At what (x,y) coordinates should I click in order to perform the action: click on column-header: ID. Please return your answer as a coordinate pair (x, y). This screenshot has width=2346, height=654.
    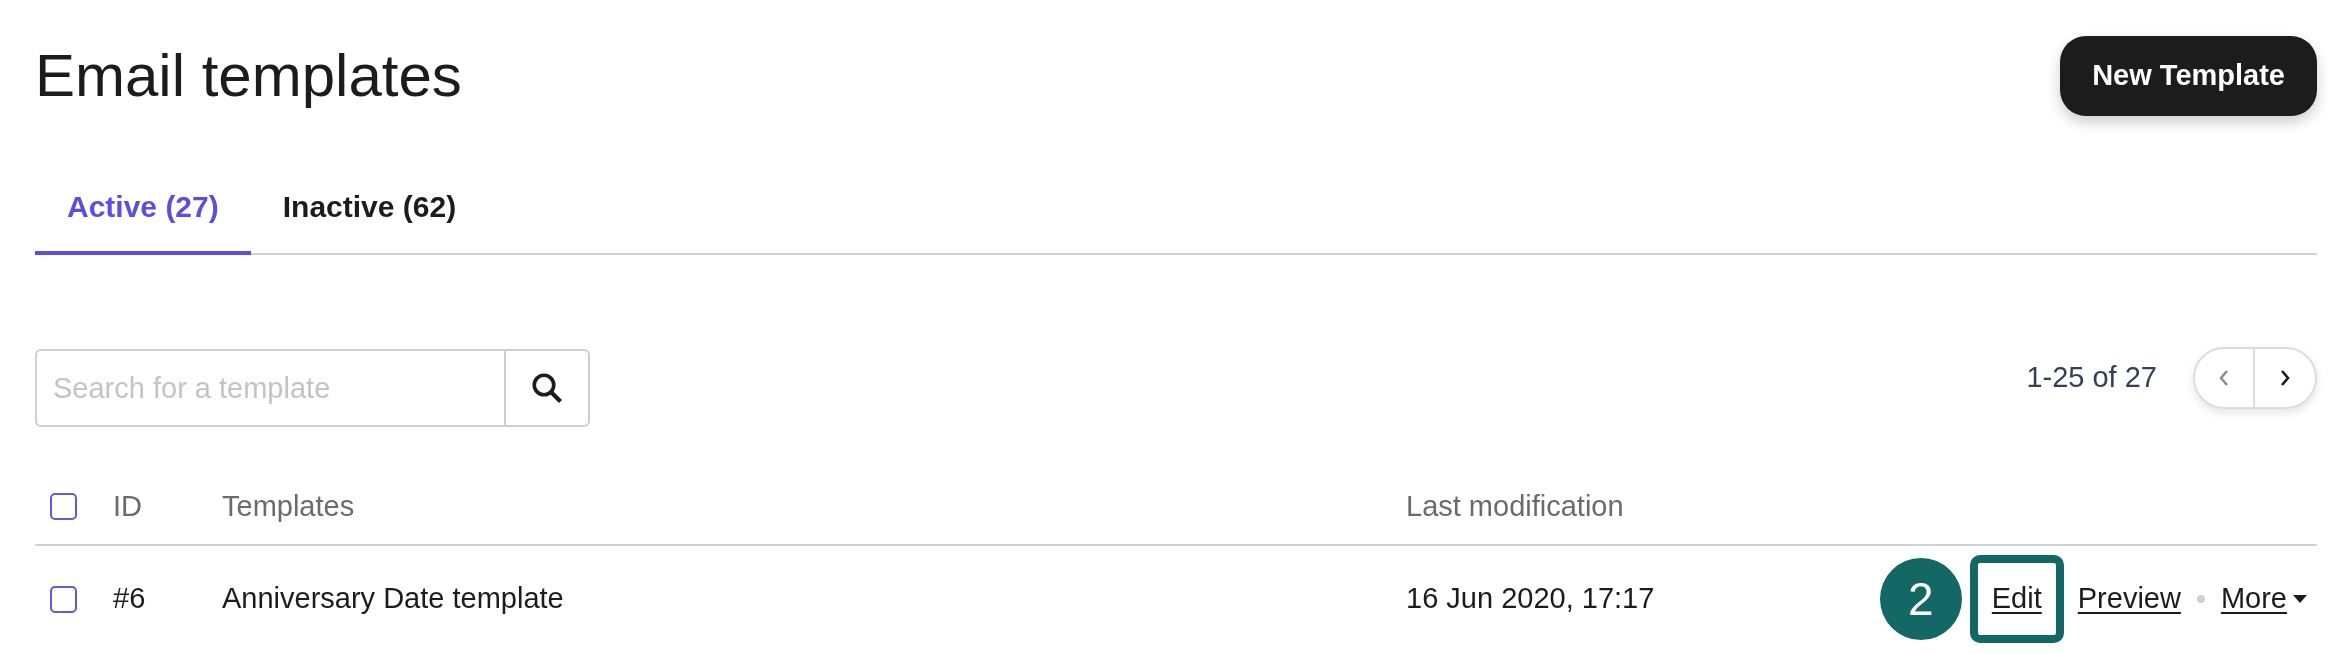
    Looking at the image, I should click on (128, 506).